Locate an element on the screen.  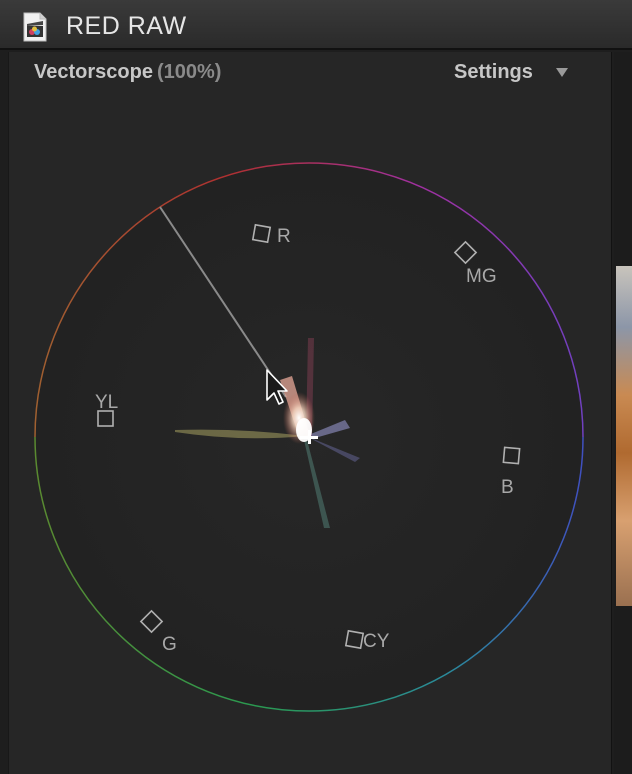
target-label-r: R is located at coordinates (284, 236).